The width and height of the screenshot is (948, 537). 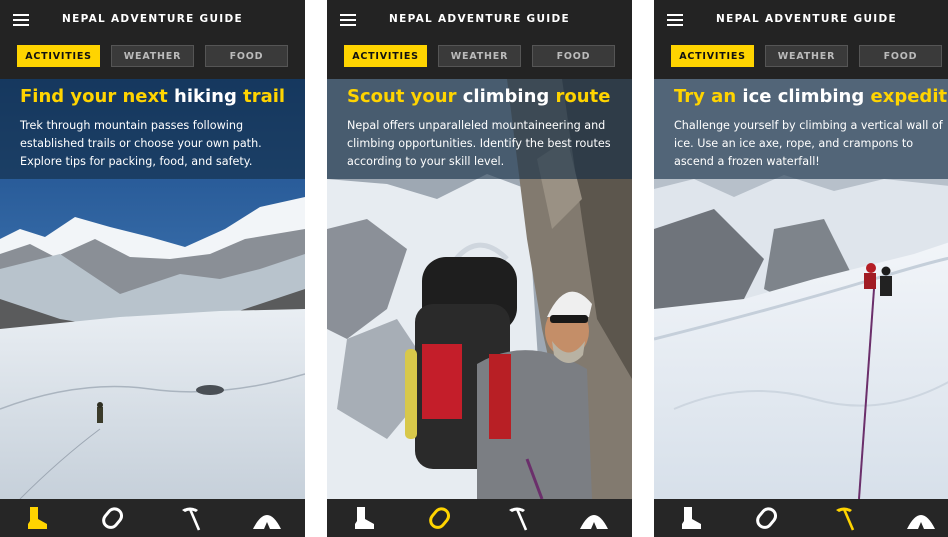 I want to click on headline-keyword: hiking, so click(x=205, y=96).